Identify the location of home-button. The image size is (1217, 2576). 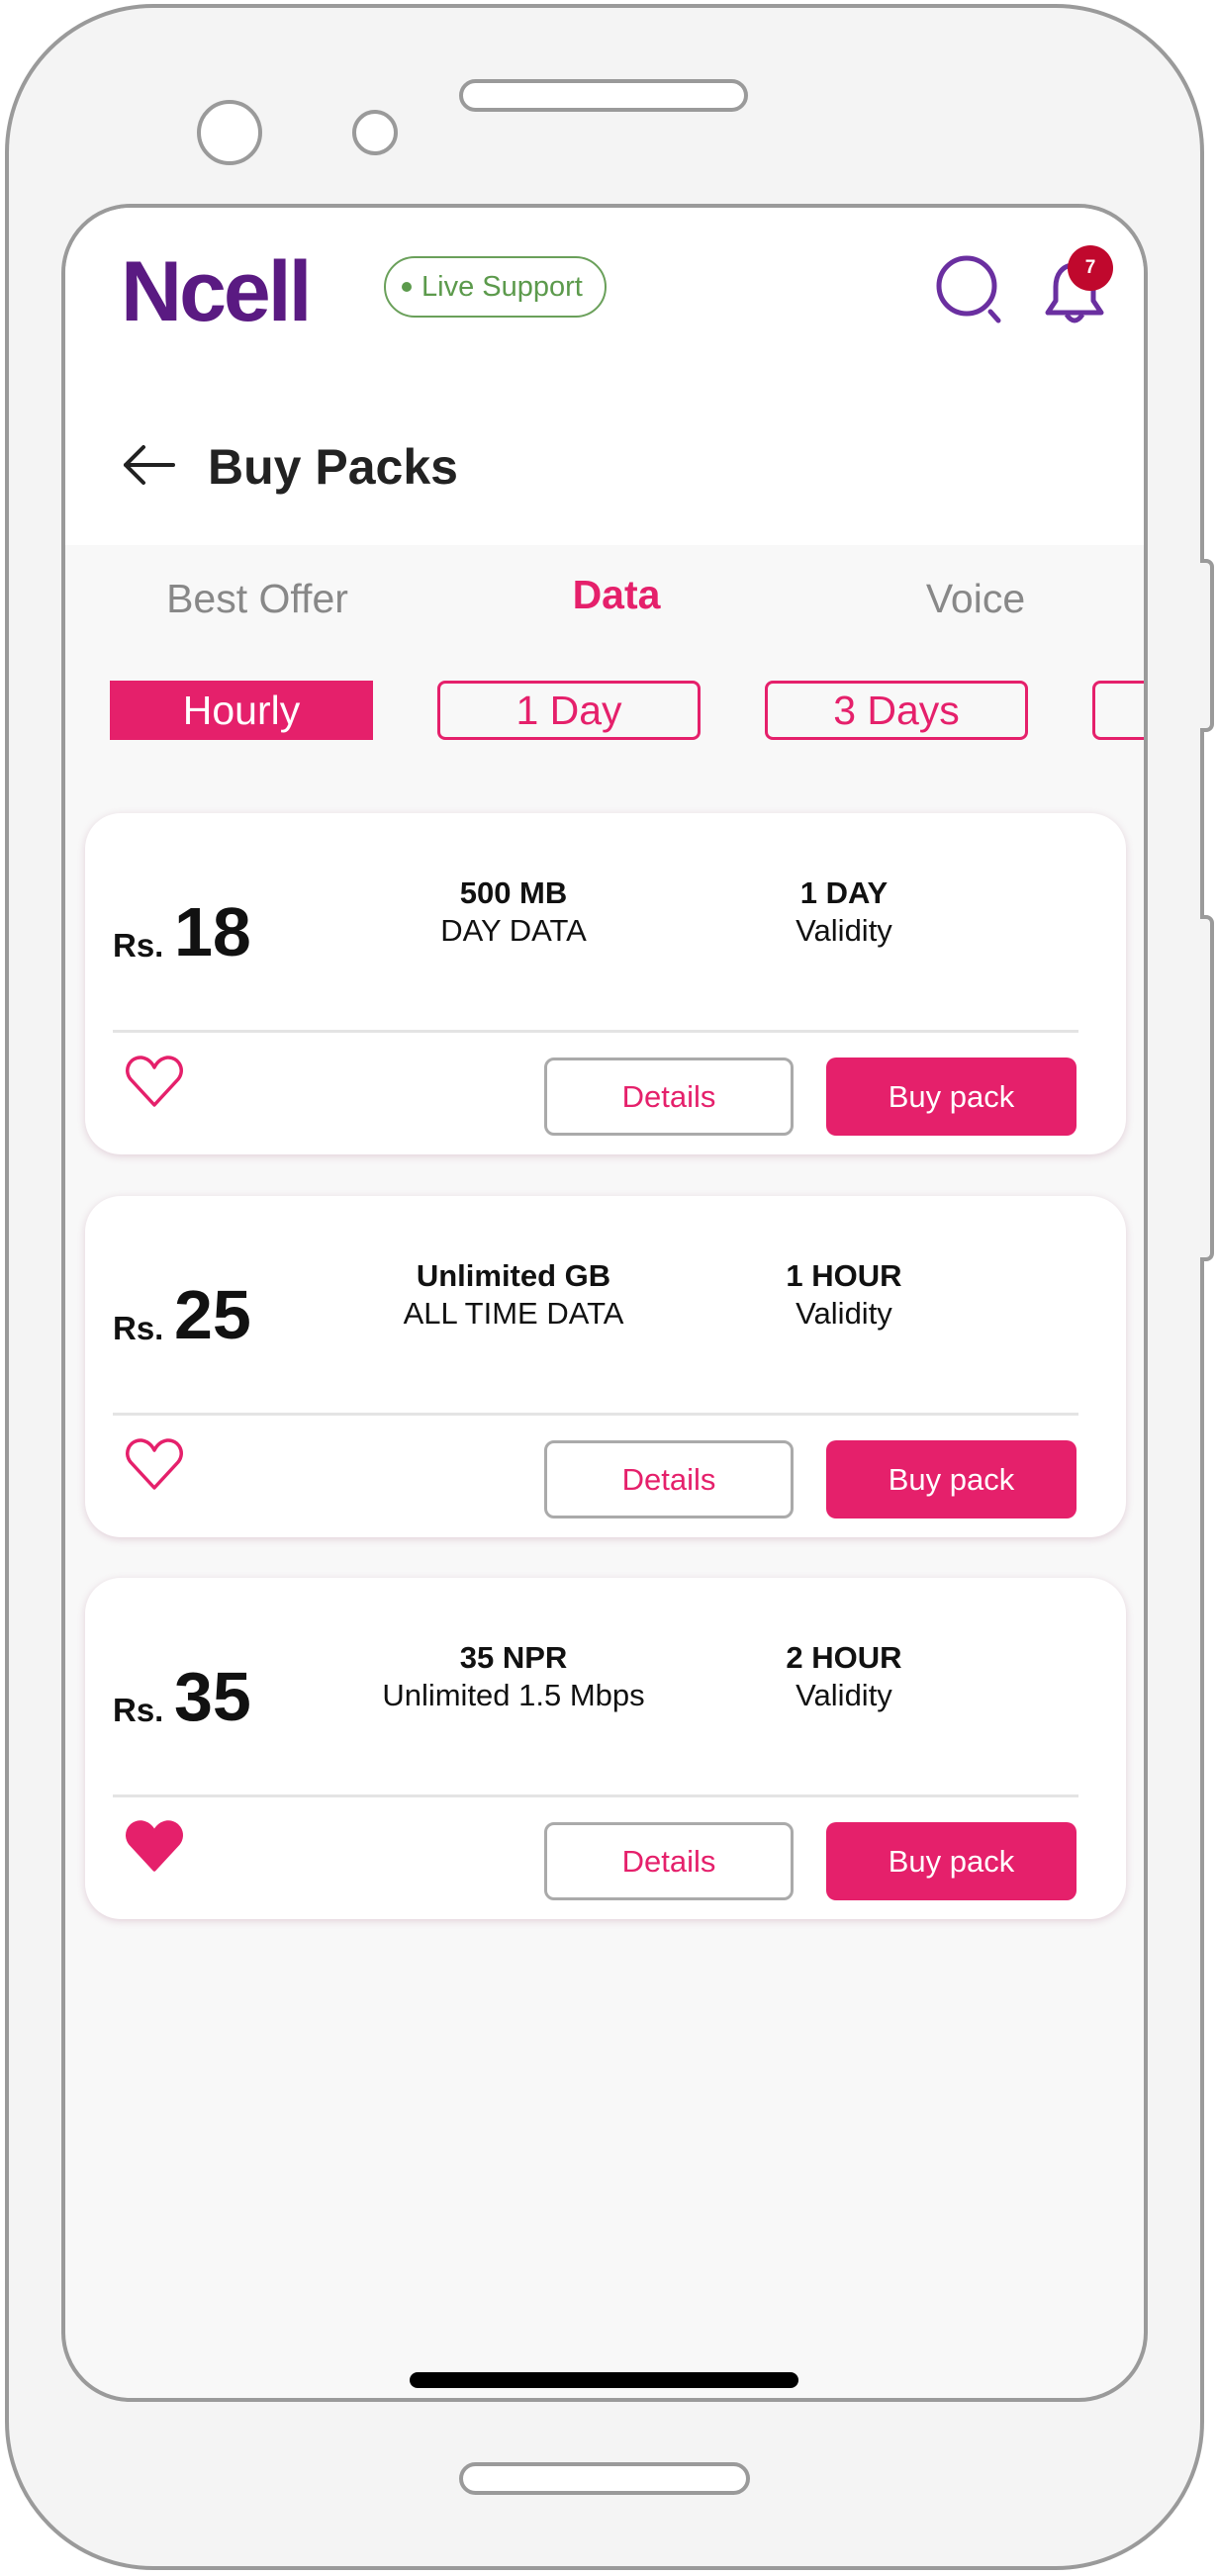
(604, 2478).